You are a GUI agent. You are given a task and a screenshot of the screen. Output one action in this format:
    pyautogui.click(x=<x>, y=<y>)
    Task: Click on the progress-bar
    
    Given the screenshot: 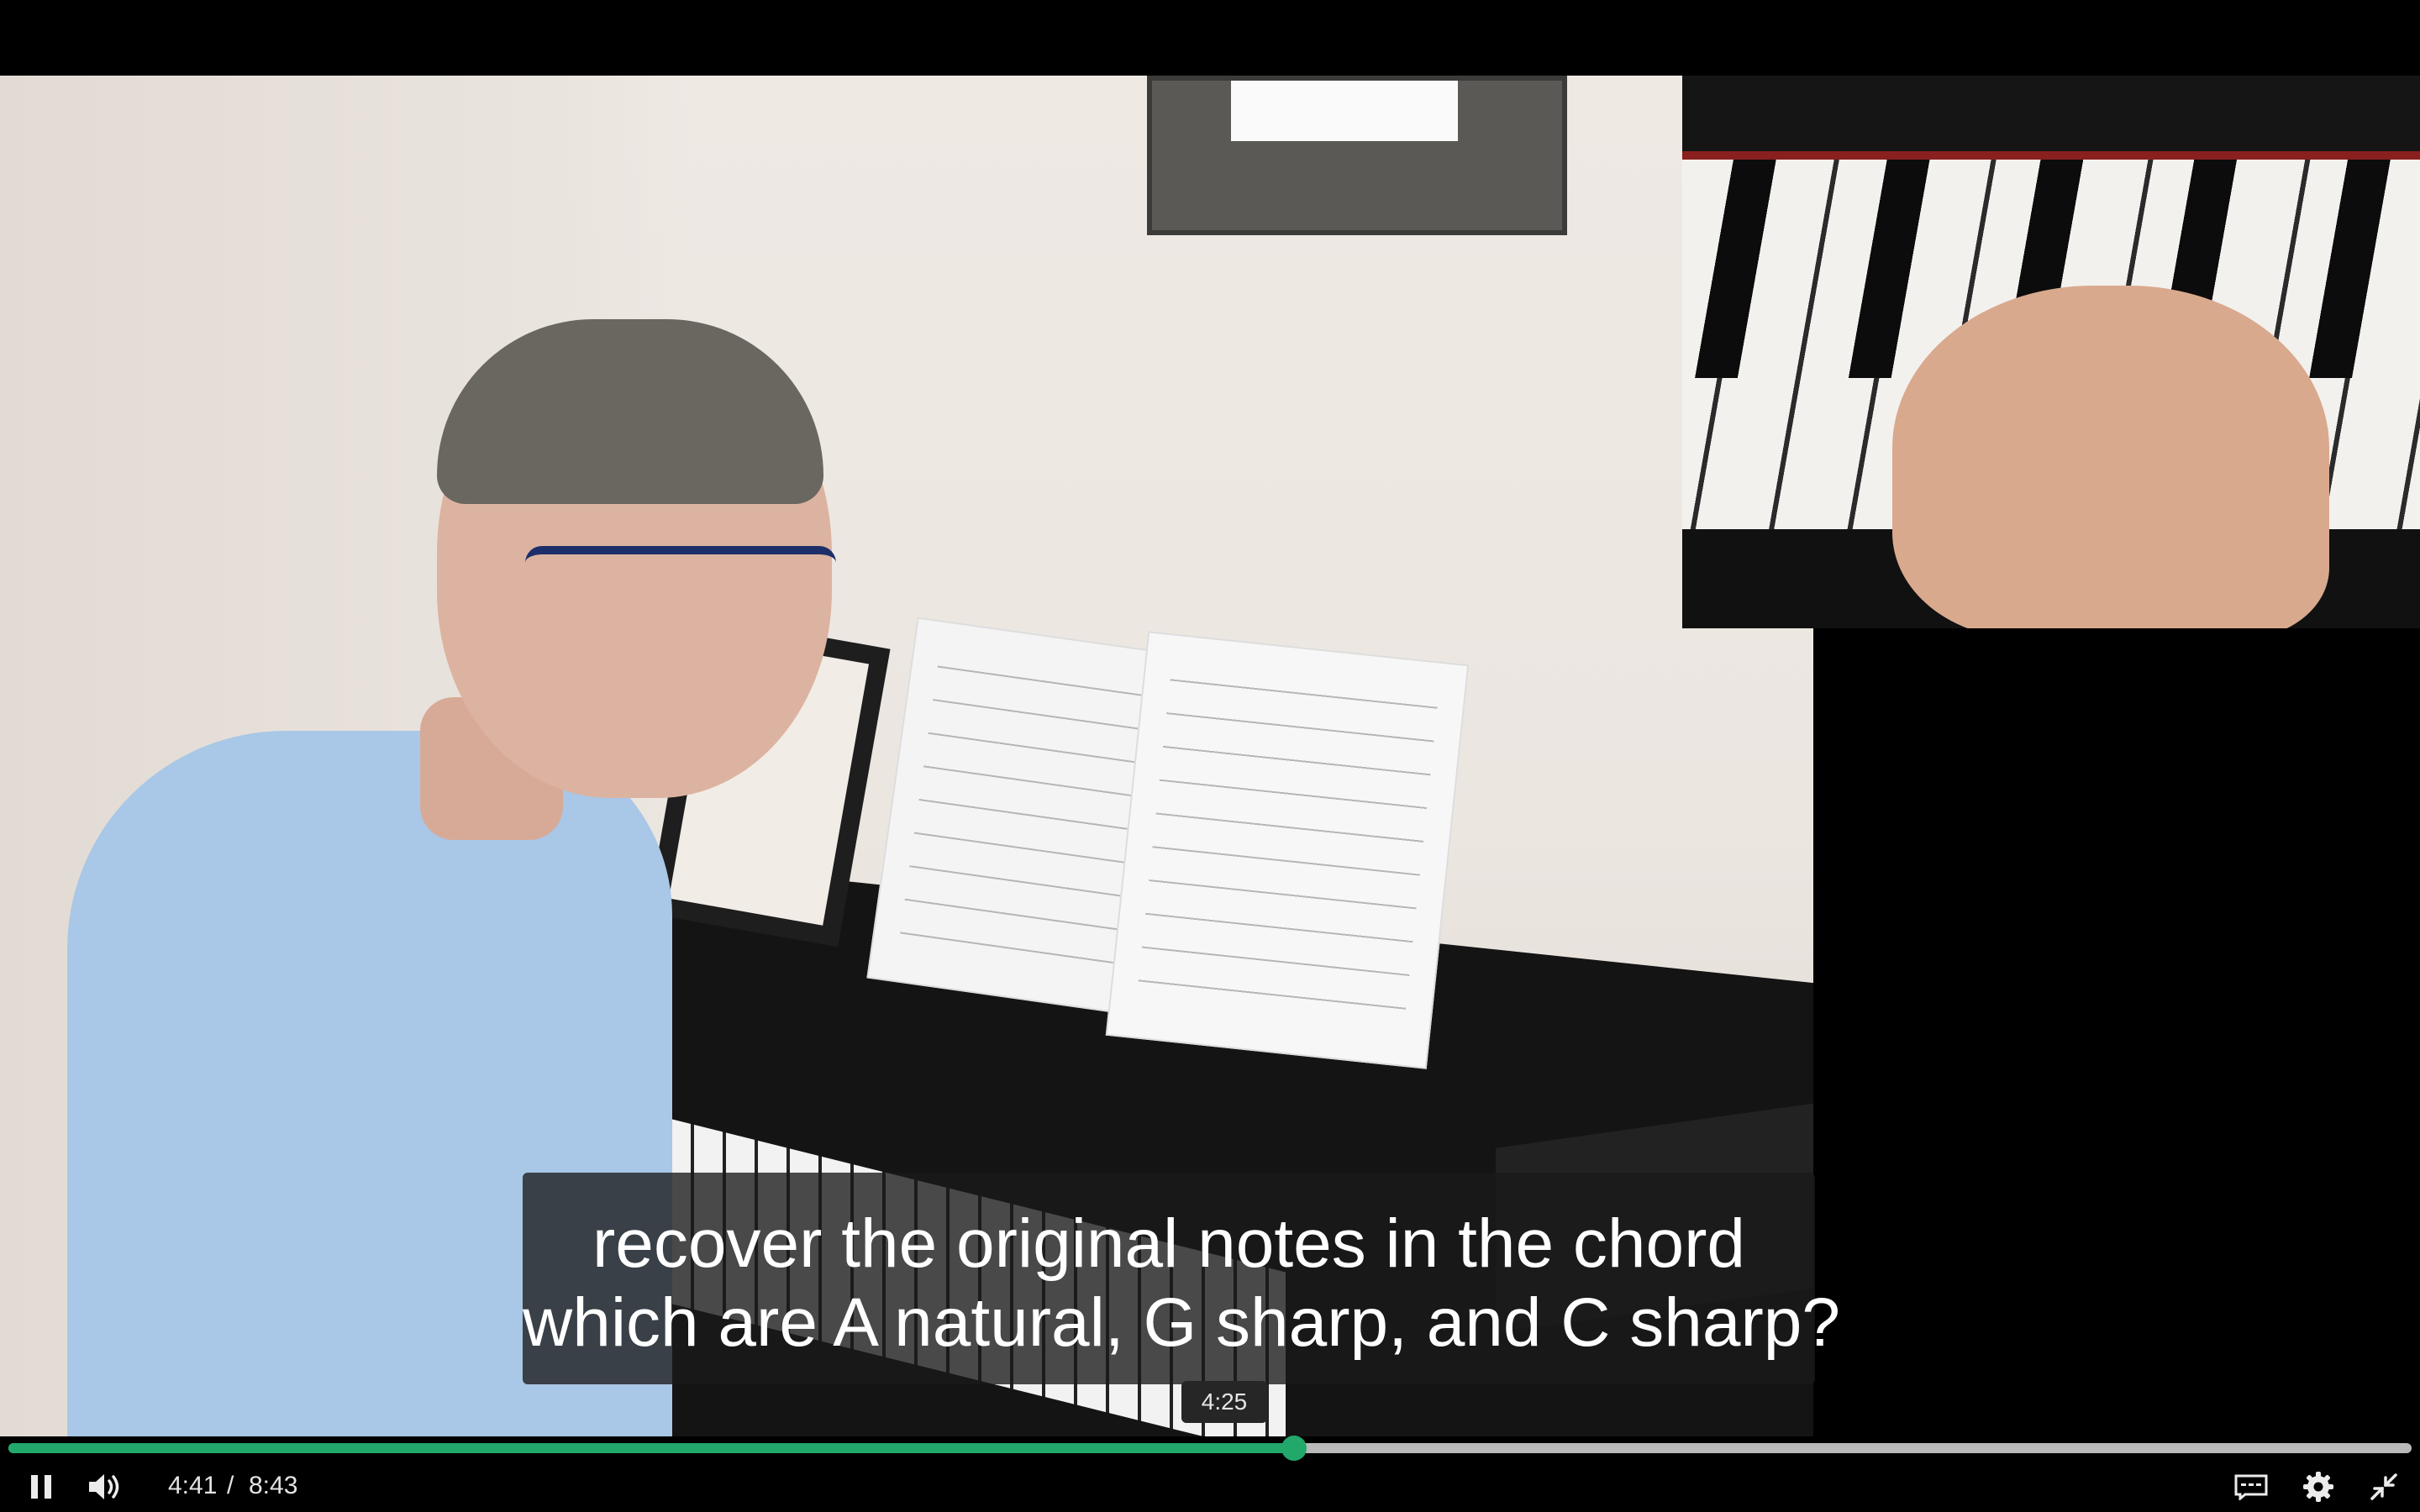 What is the action you would take?
    pyautogui.click(x=1210, y=1448)
    